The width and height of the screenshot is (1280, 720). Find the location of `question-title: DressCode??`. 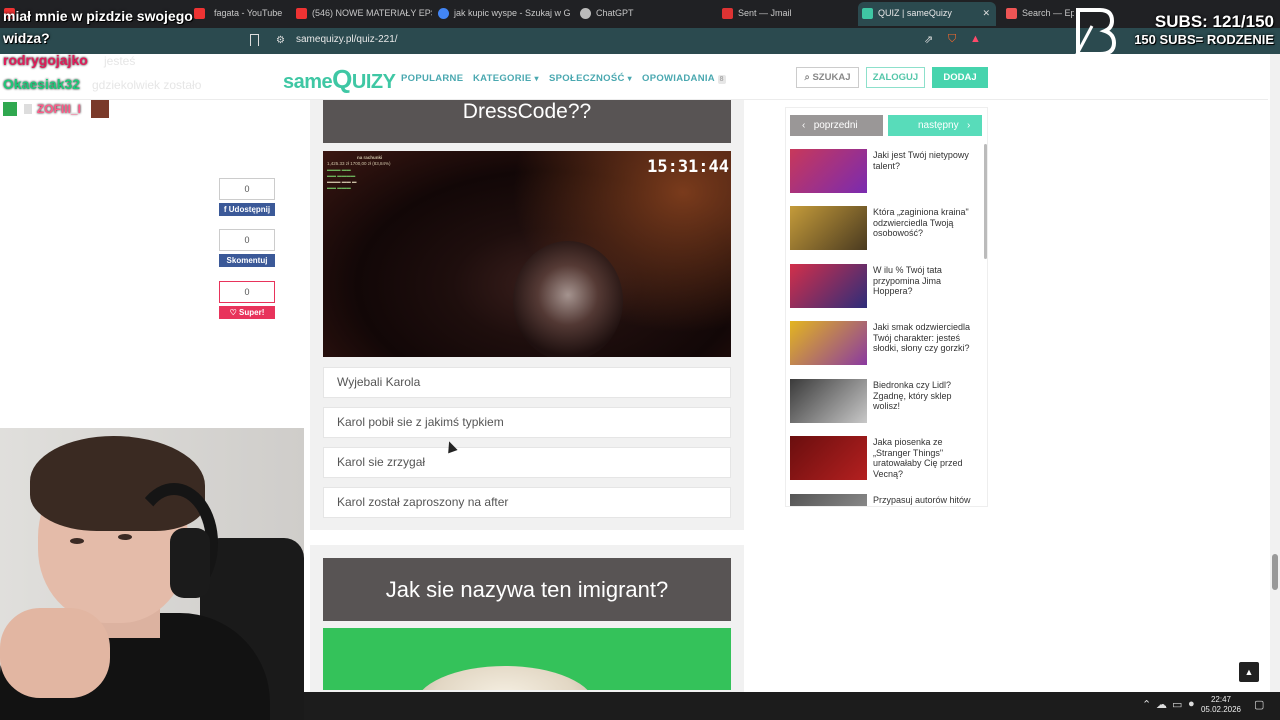

question-title: DressCode?? is located at coordinates (527, 121).